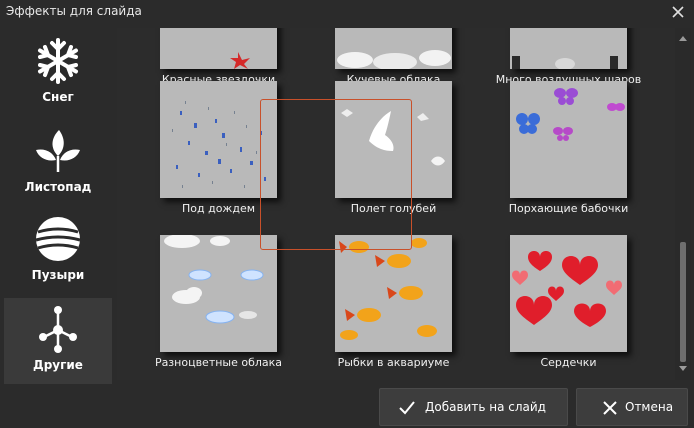  What do you see at coordinates (347, 13) in the screenshot?
I see `title-bar: Эффекты для слайда` at bounding box center [347, 13].